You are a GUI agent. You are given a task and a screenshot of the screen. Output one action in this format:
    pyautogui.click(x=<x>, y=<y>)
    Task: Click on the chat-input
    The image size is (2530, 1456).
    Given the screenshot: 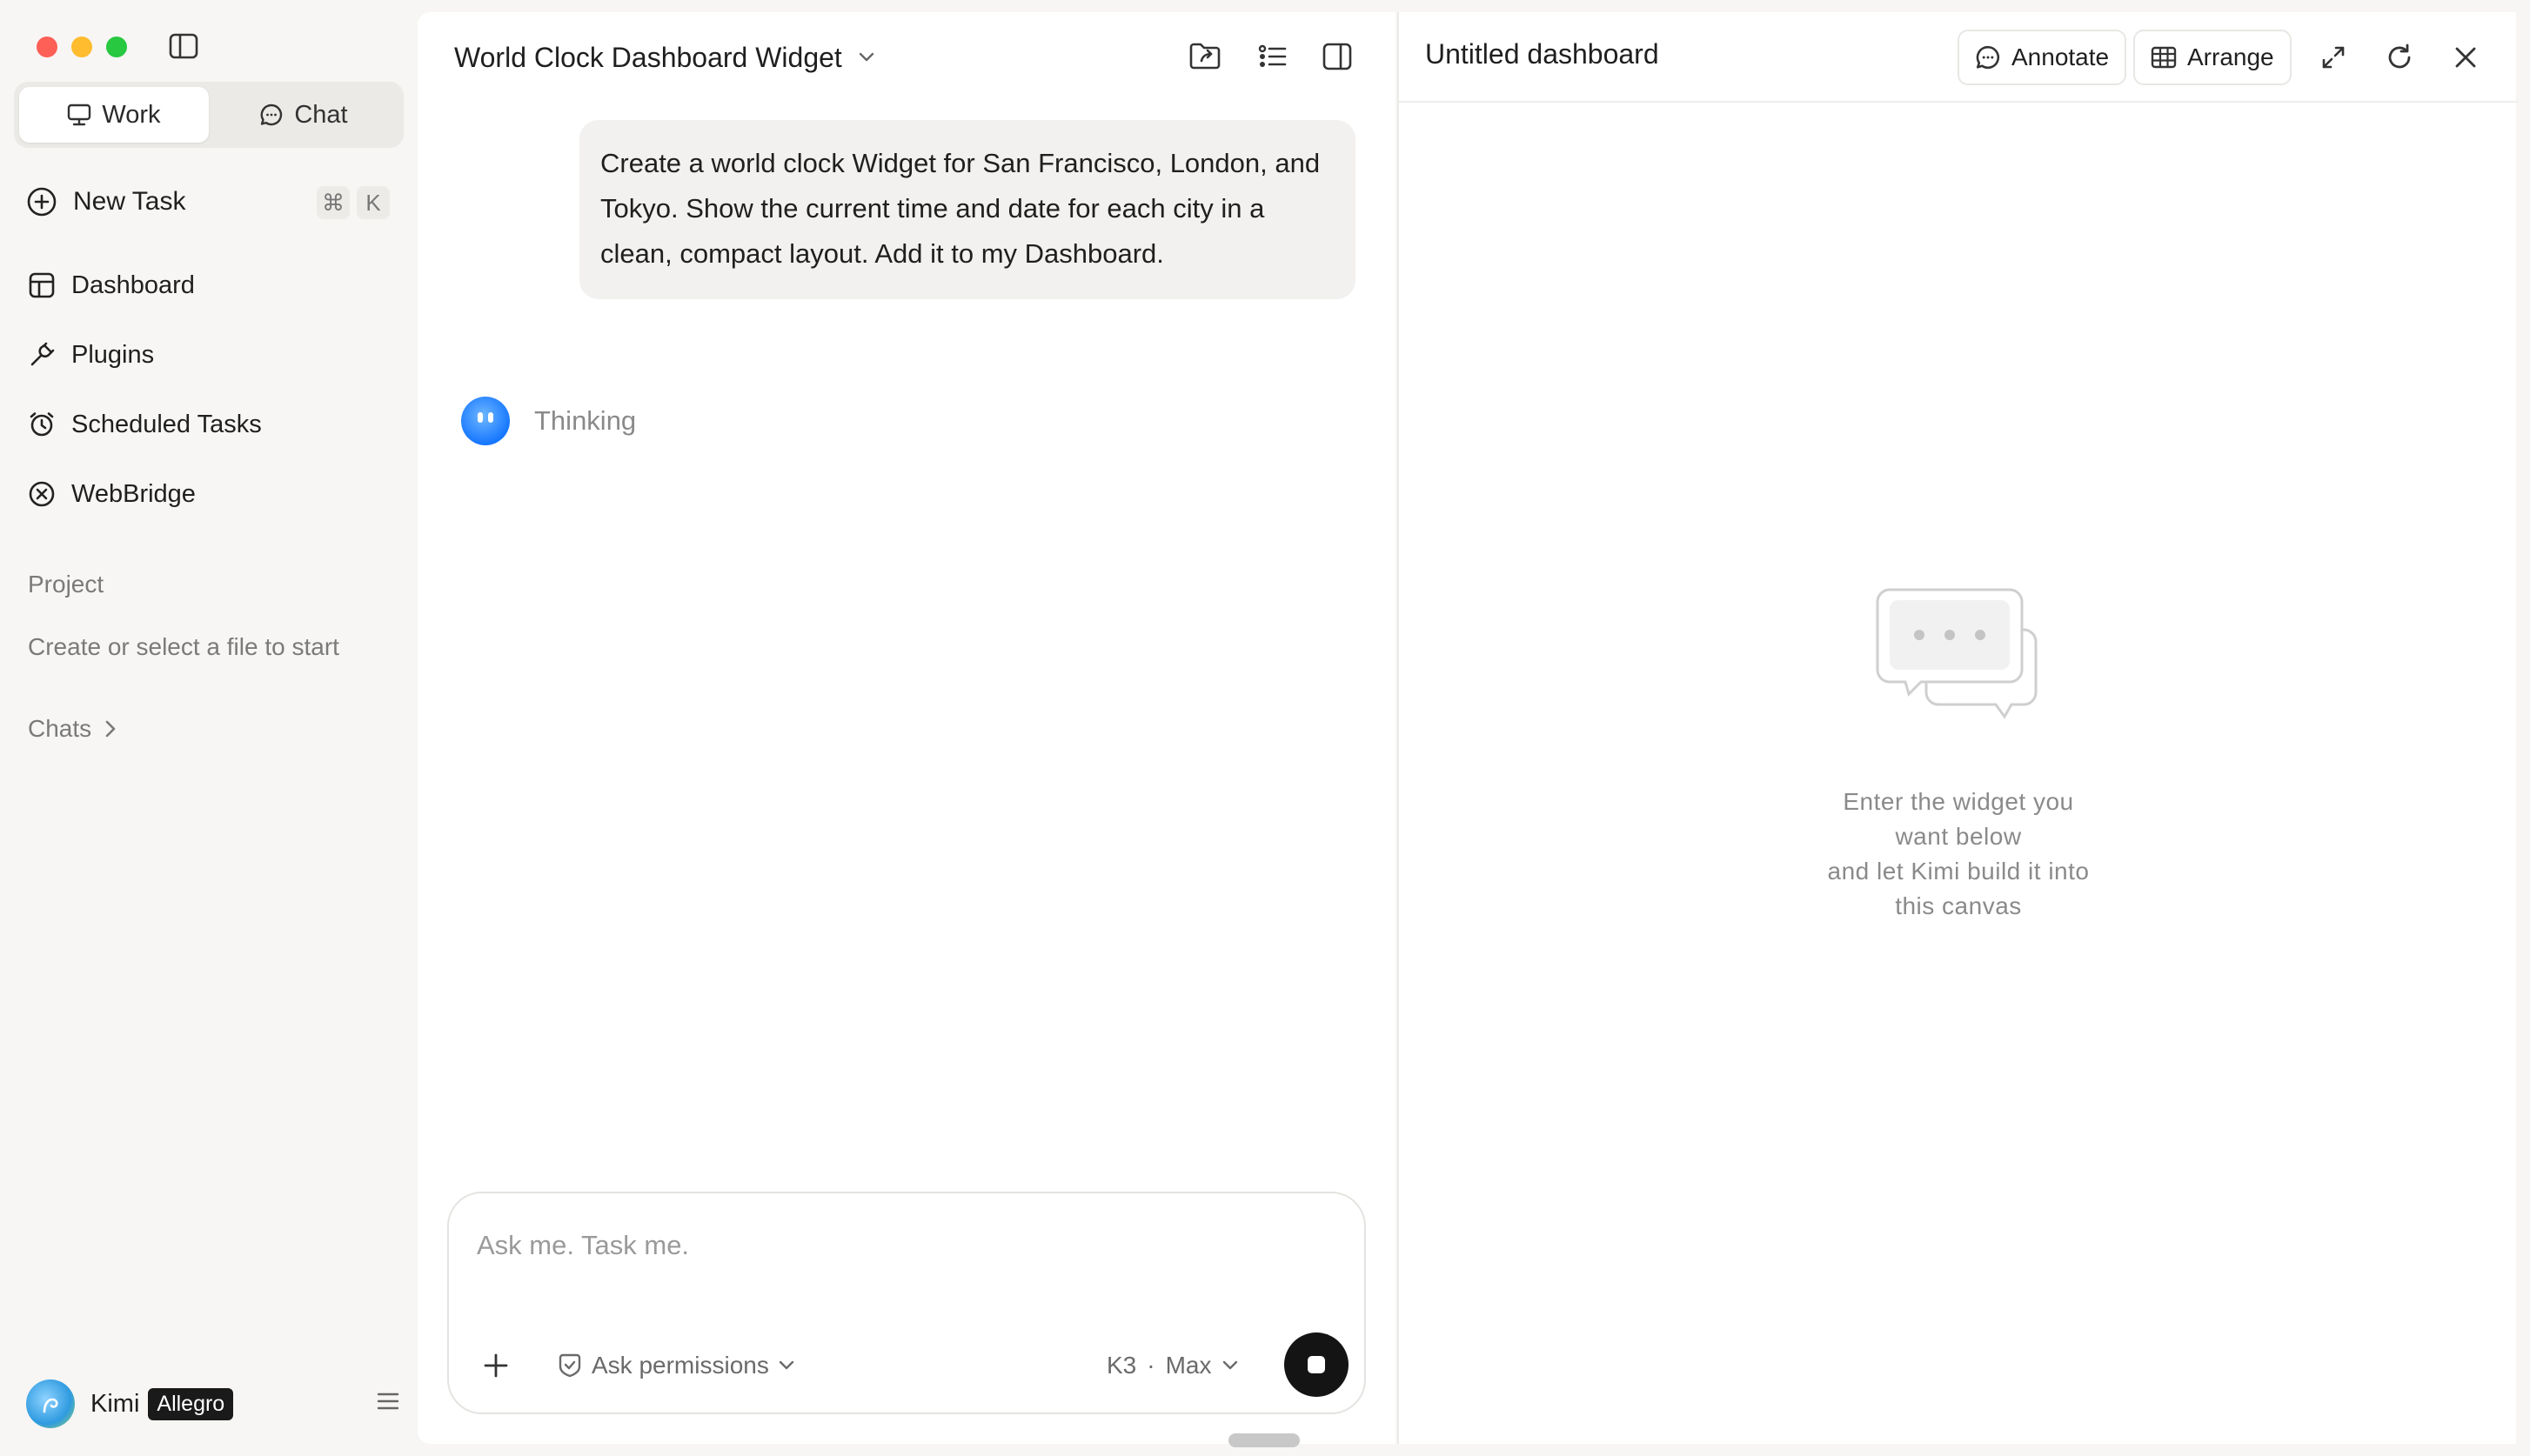 What is the action you would take?
    pyautogui.click(x=903, y=1245)
    